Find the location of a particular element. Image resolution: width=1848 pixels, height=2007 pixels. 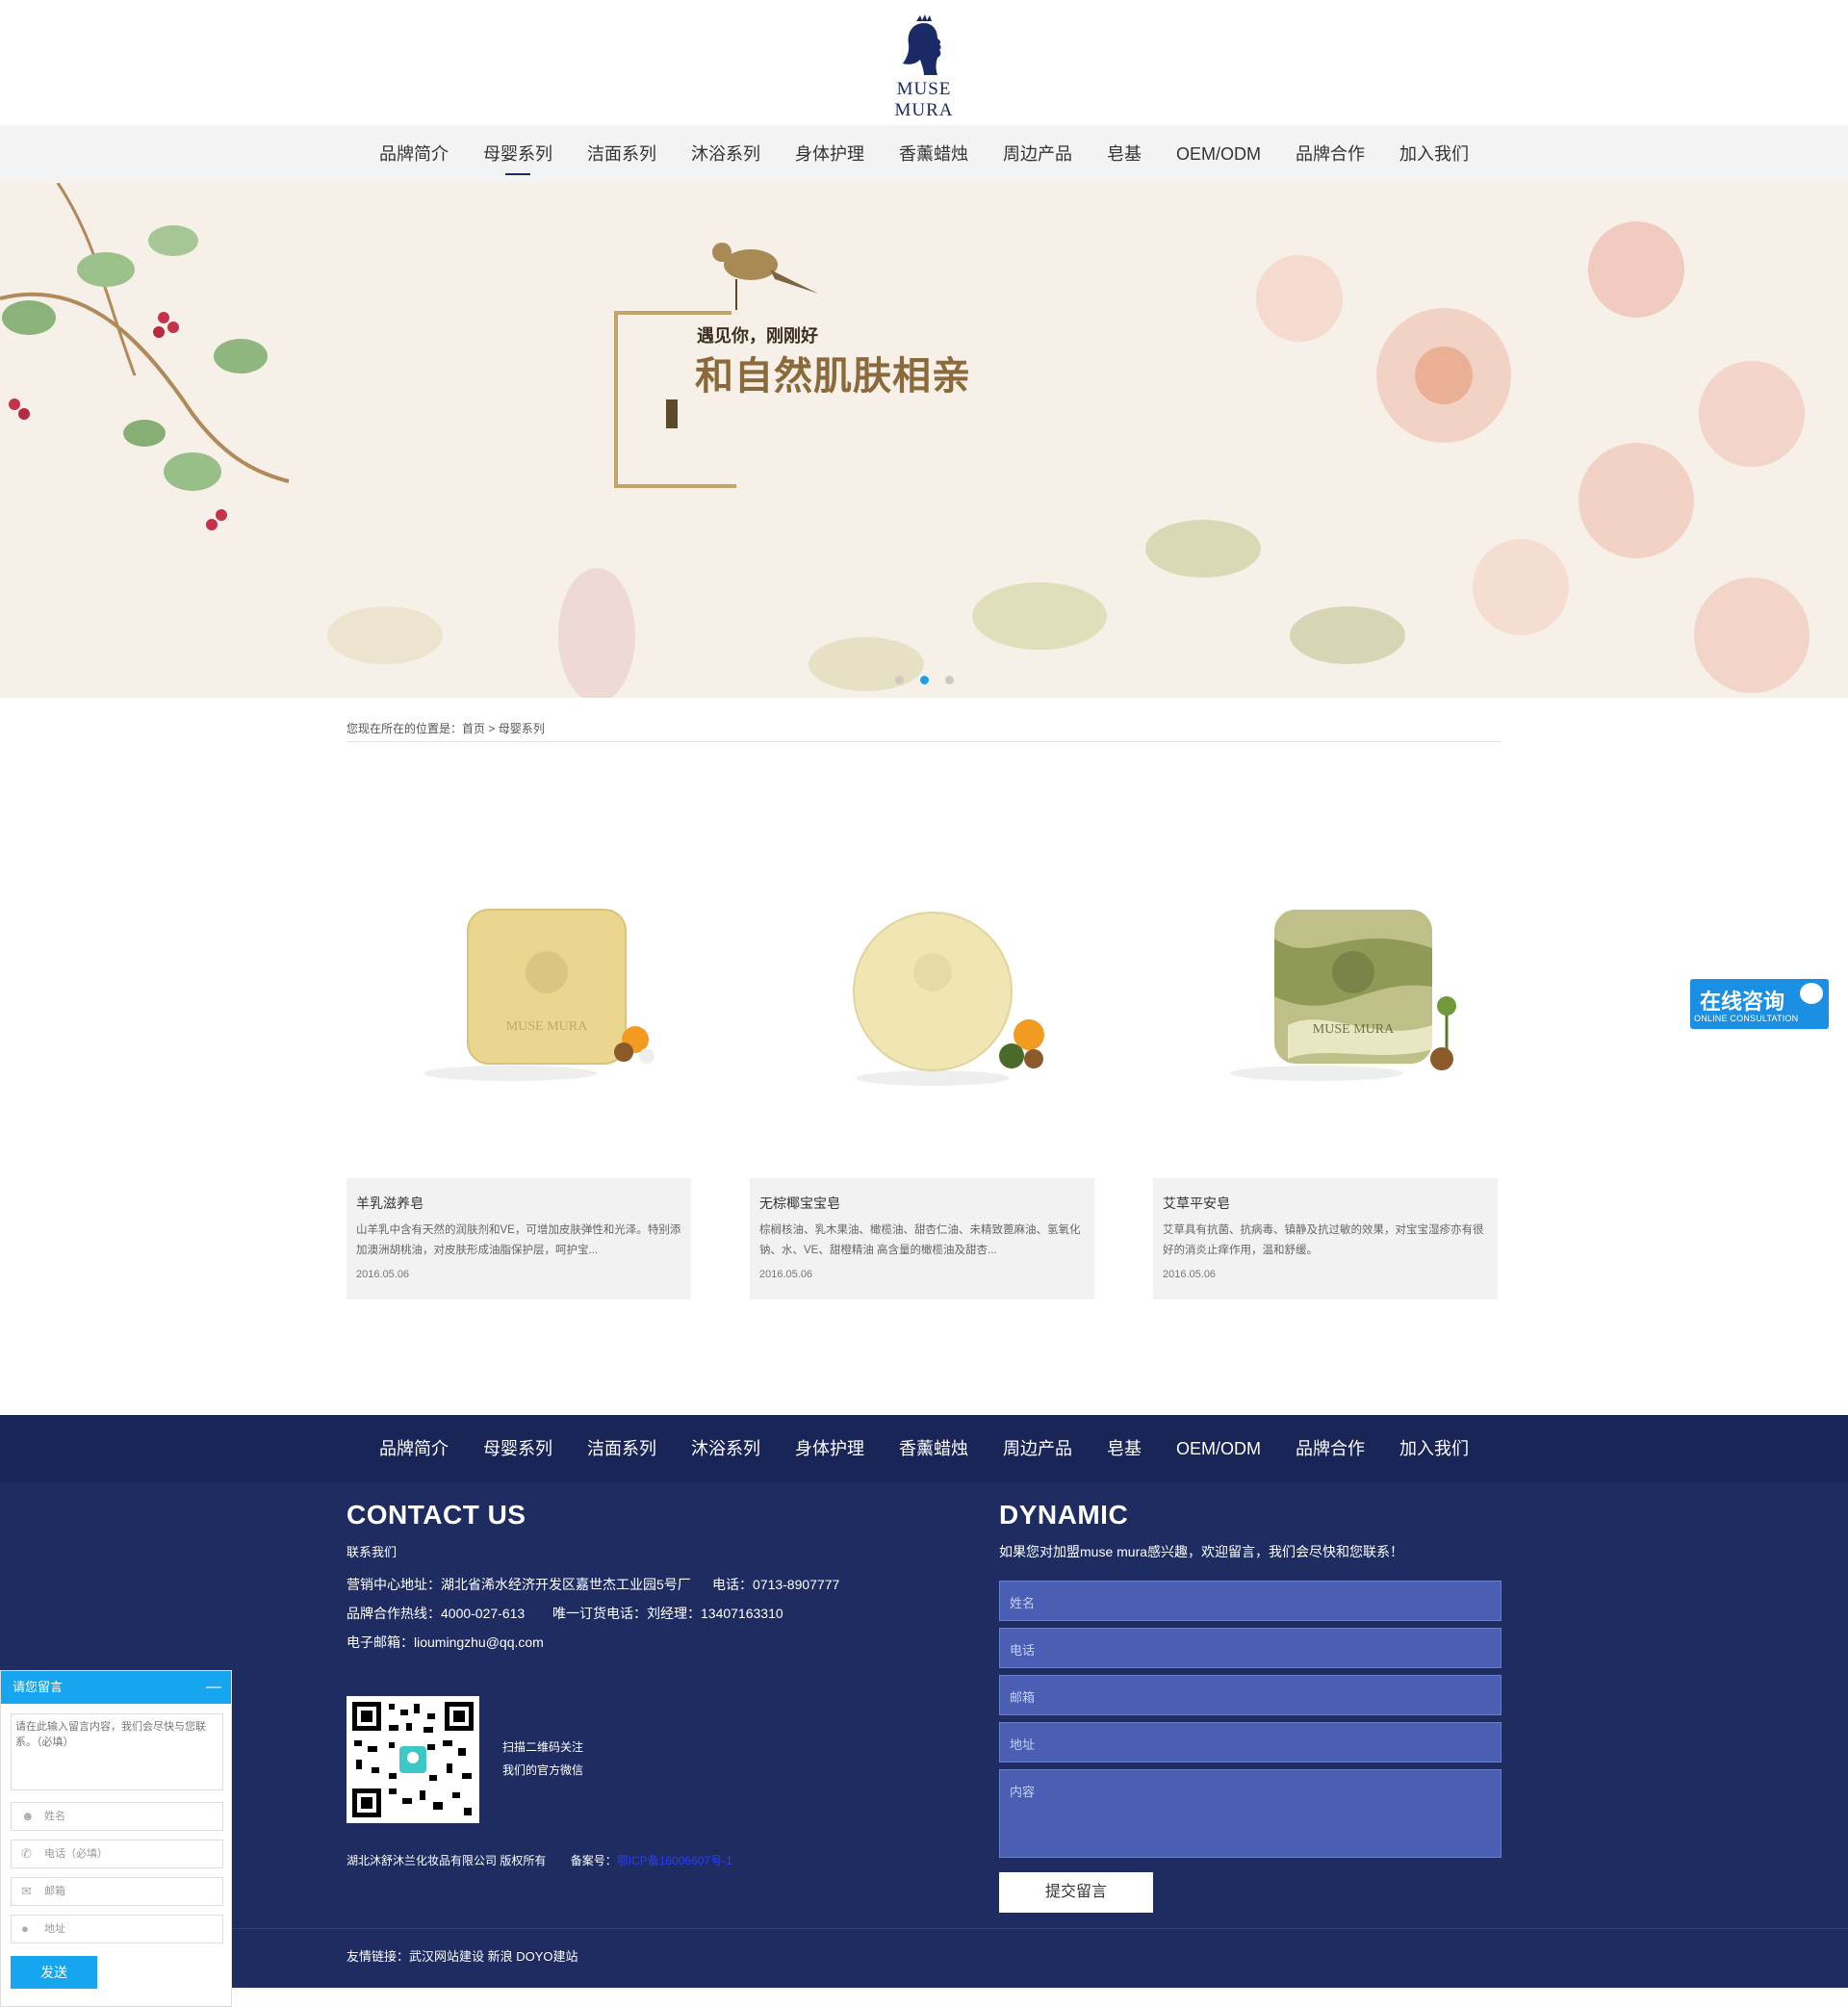

brand-logo: MUSE MURA is located at coordinates (924, 67).